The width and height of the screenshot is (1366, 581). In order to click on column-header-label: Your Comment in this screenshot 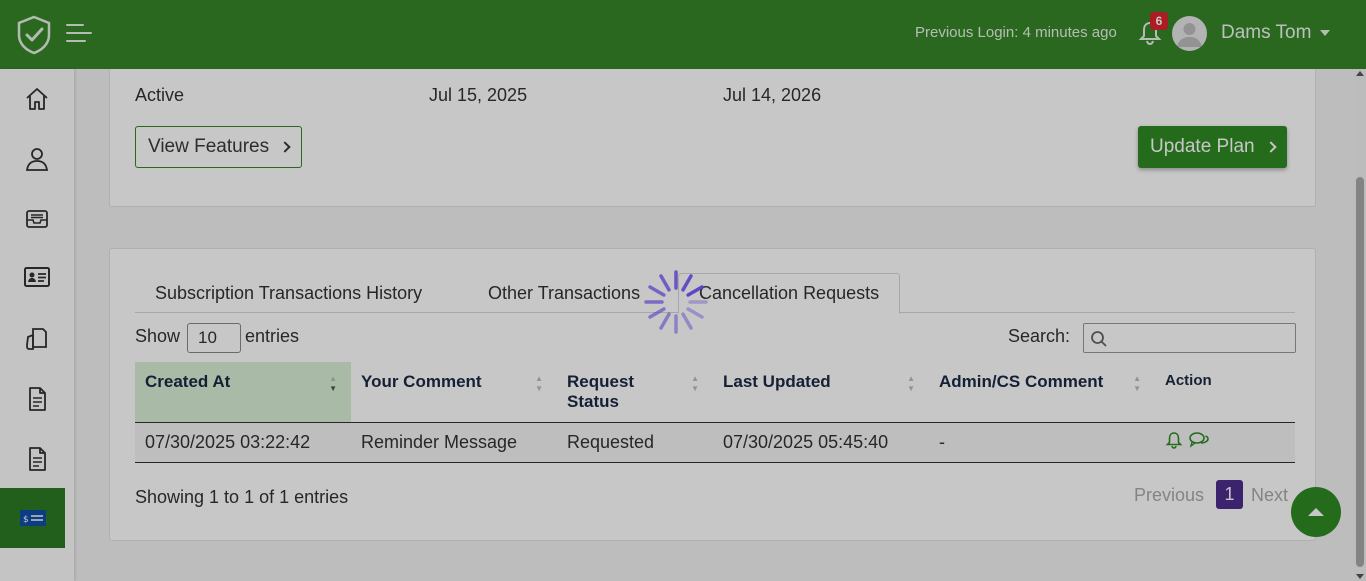, I will do `click(421, 381)`.